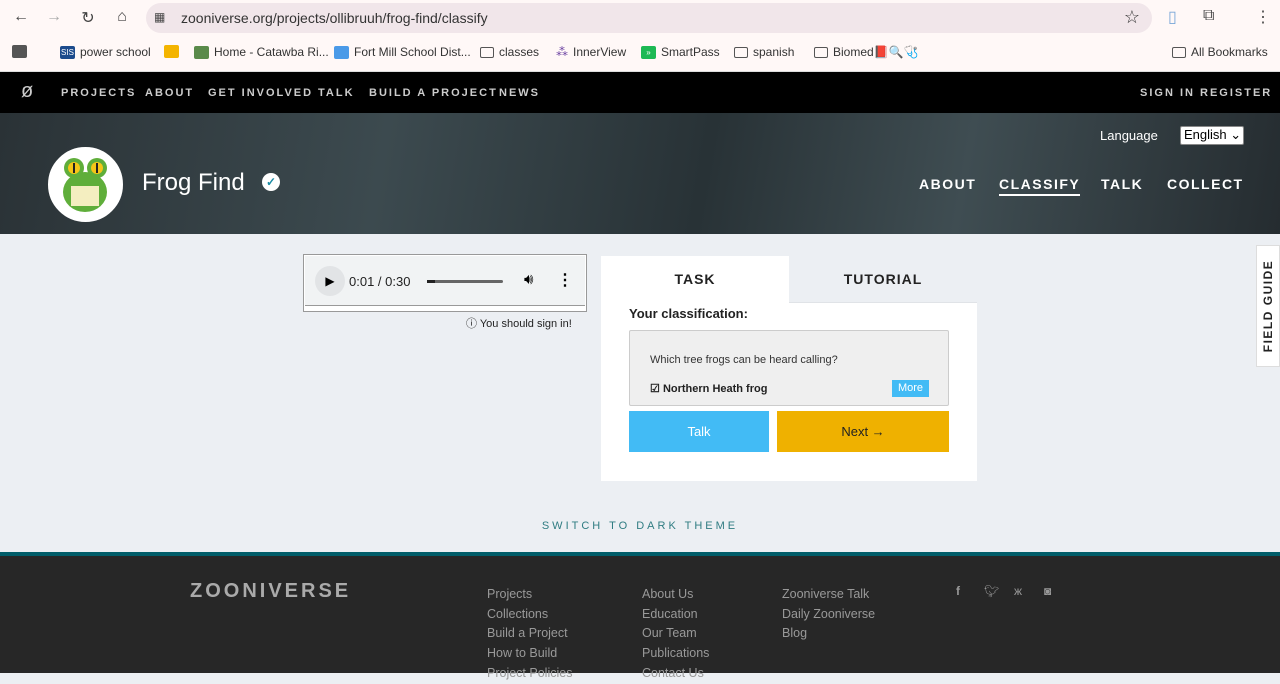 The height and width of the screenshot is (684, 1280). Describe the element at coordinates (529, 595) in the screenshot. I see `footer-link: Projects` at that location.